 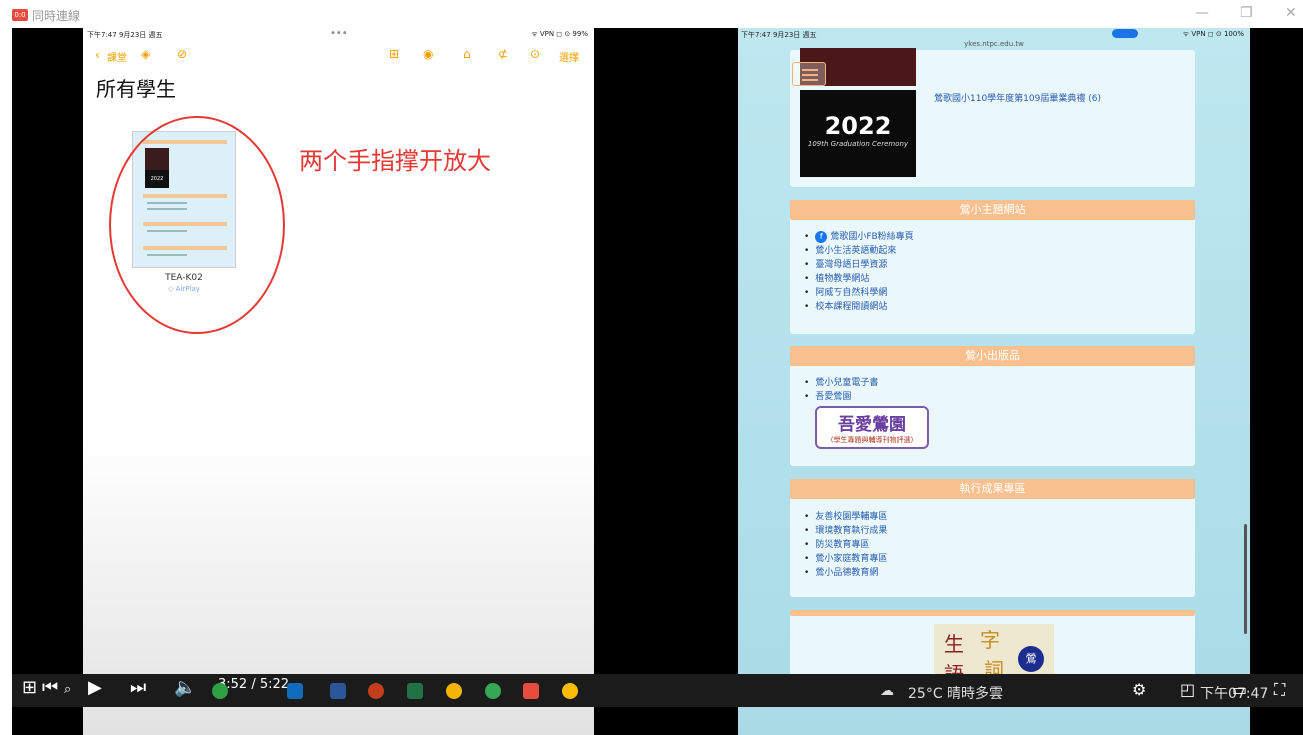 What do you see at coordinates (1213, 34) in the screenshot?
I see `right-status-right: ᯤ VPN ◻ ⊙ 100%` at bounding box center [1213, 34].